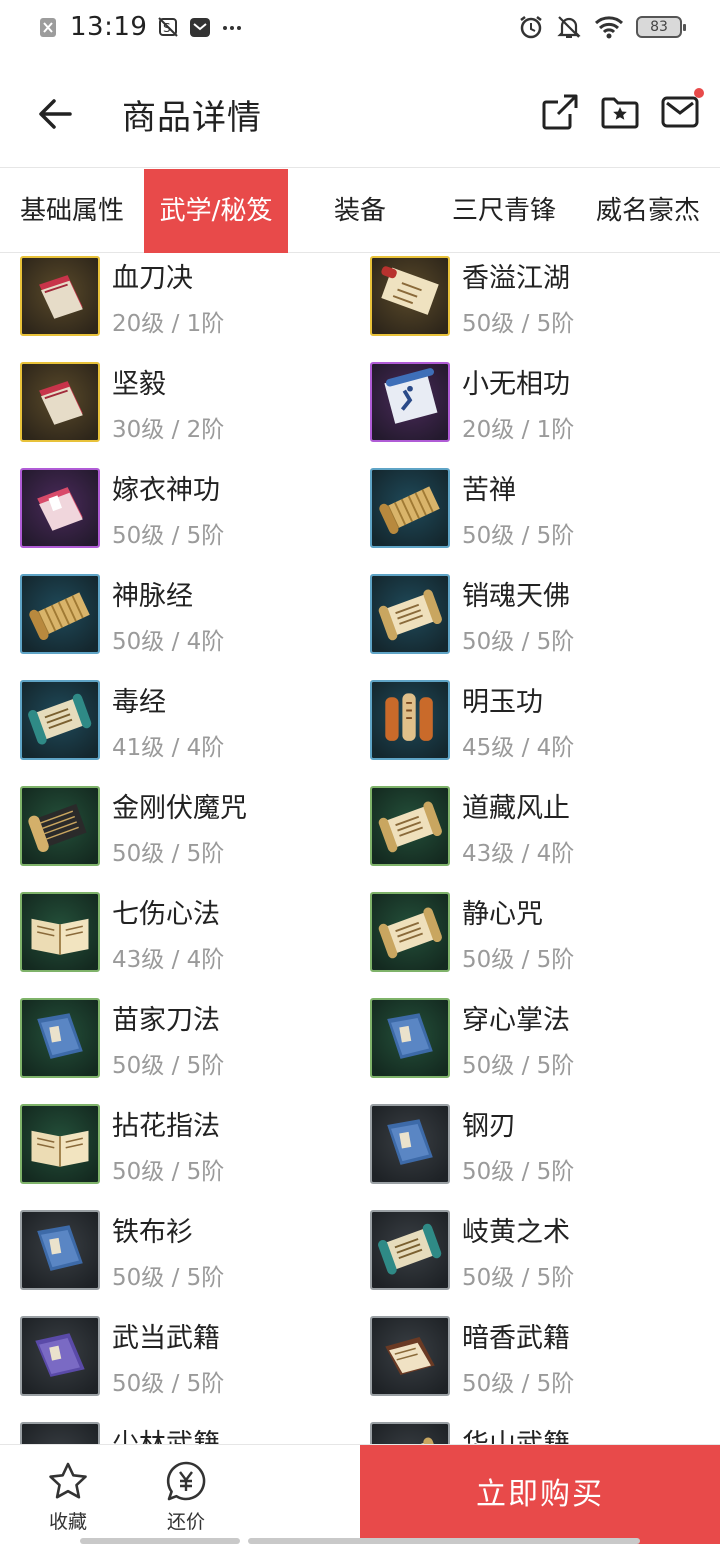 The width and height of the screenshot is (720, 1544). What do you see at coordinates (168, 324) in the screenshot?
I see `item-level-rank: 20级 / 1阶` at bounding box center [168, 324].